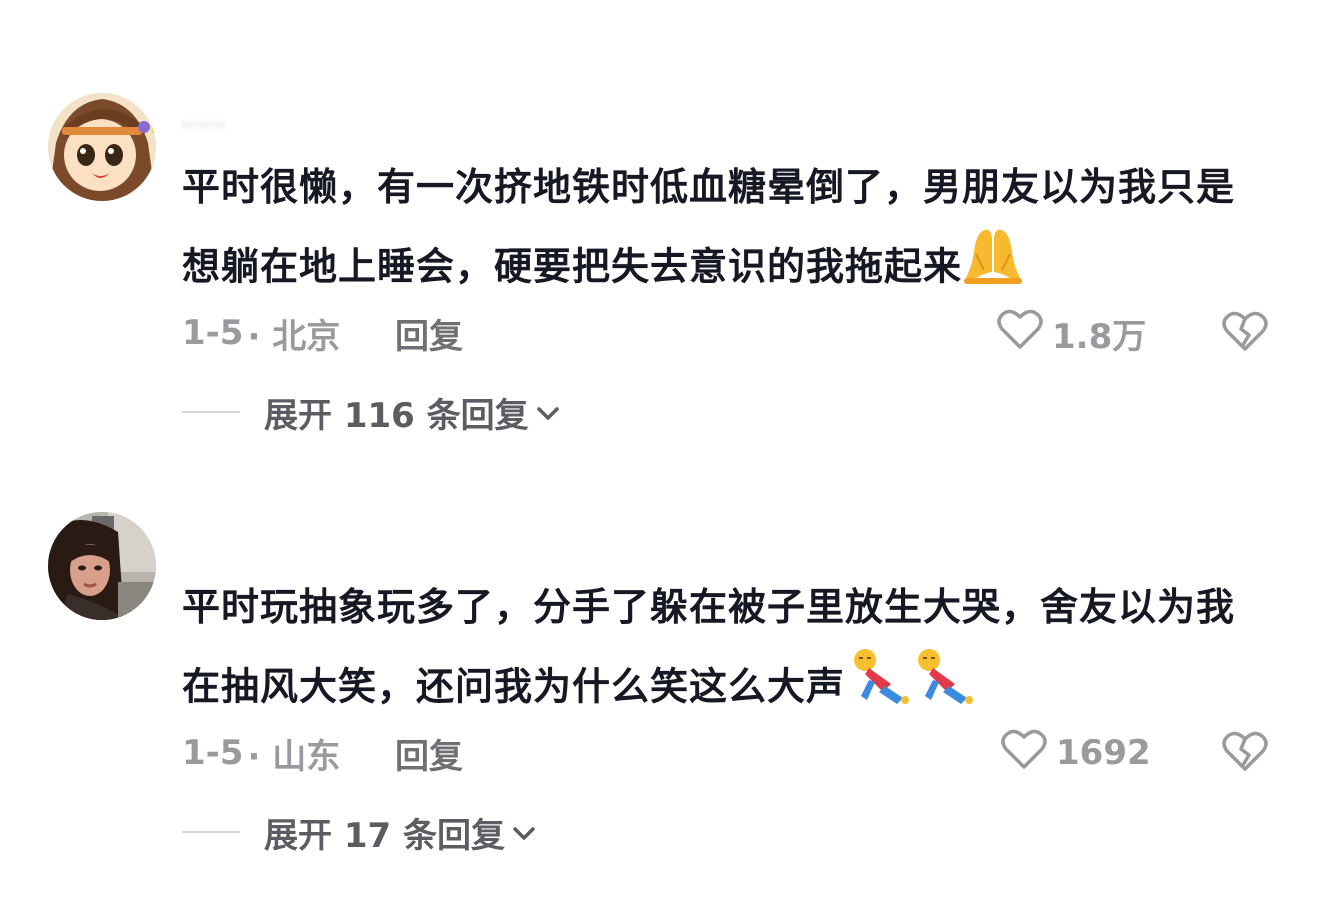 This screenshot has width=1320, height=897. I want to click on like-count: 1.8万, so click(1099, 336).